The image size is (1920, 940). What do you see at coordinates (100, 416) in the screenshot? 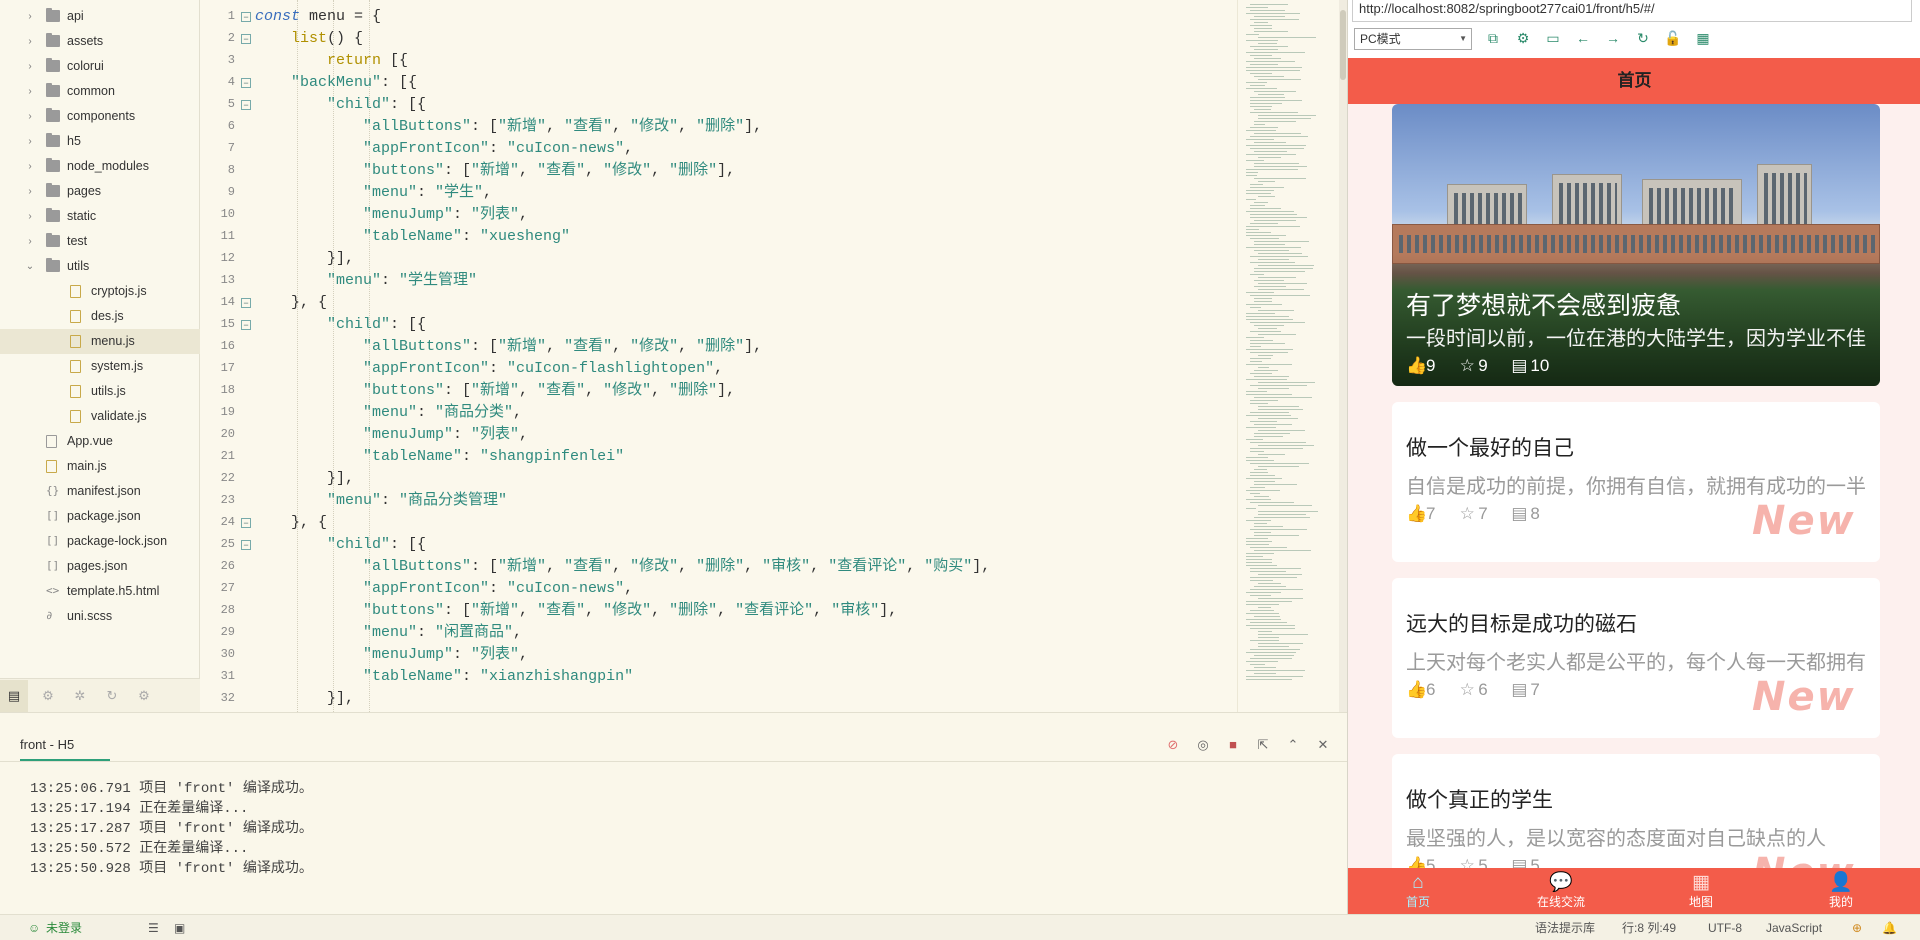
I see `tree-item: validate.js` at bounding box center [100, 416].